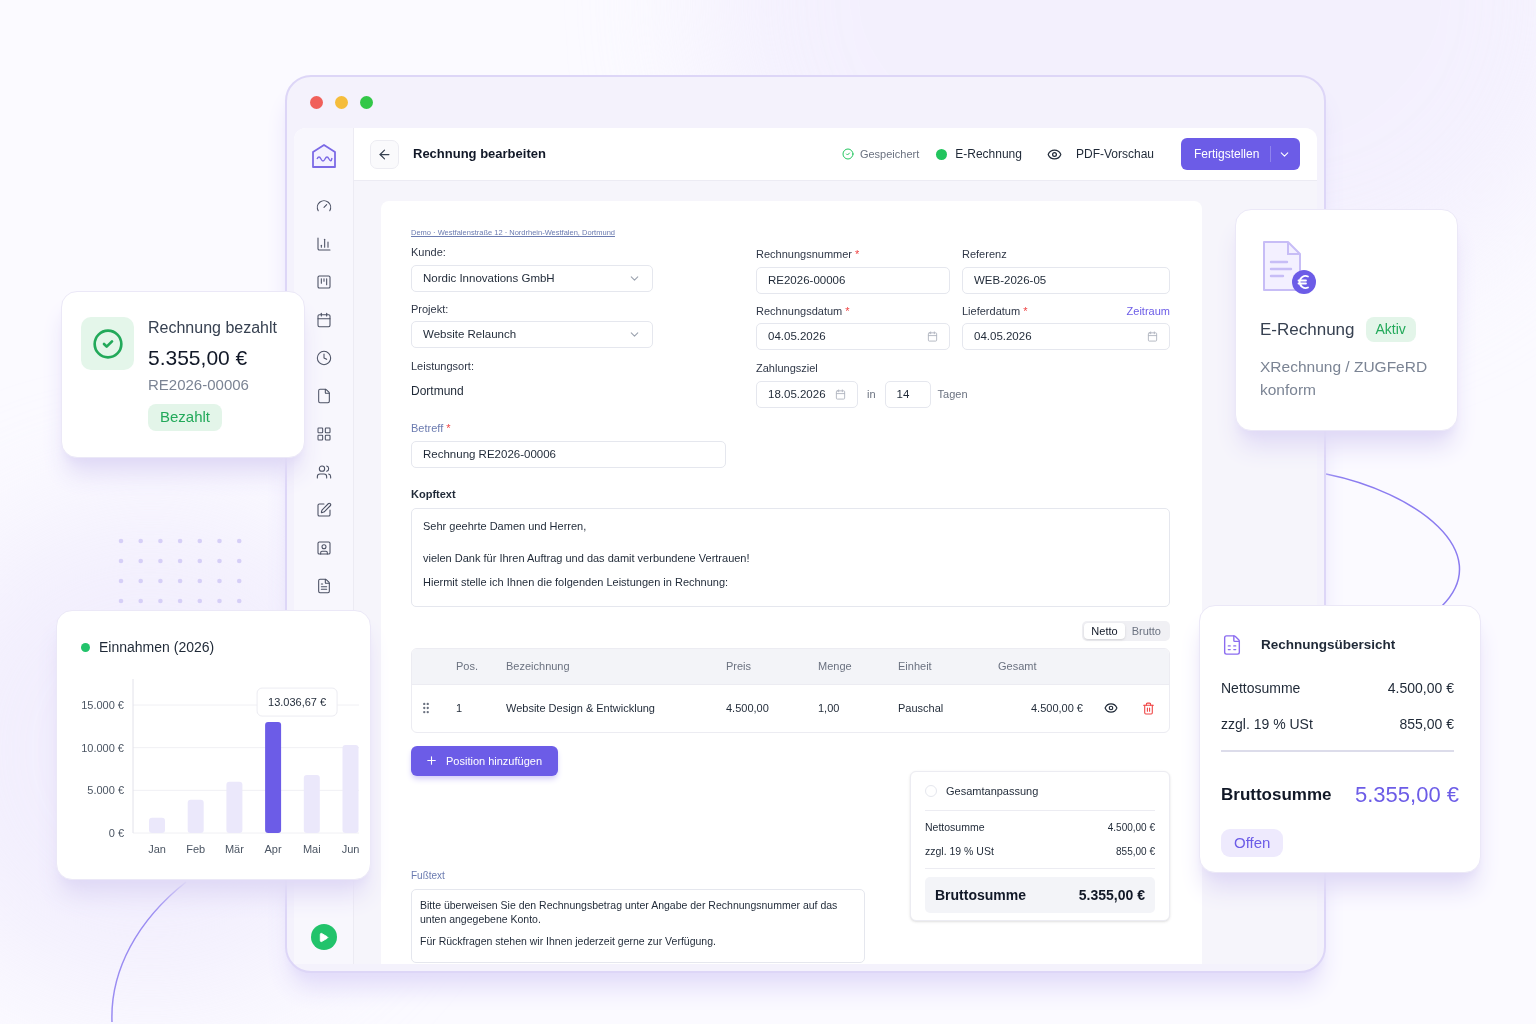 The image size is (1536, 1024). Describe the element at coordinates (995, 311) in the screenshot. I see `field-label: Lieferdatum *` at that location.